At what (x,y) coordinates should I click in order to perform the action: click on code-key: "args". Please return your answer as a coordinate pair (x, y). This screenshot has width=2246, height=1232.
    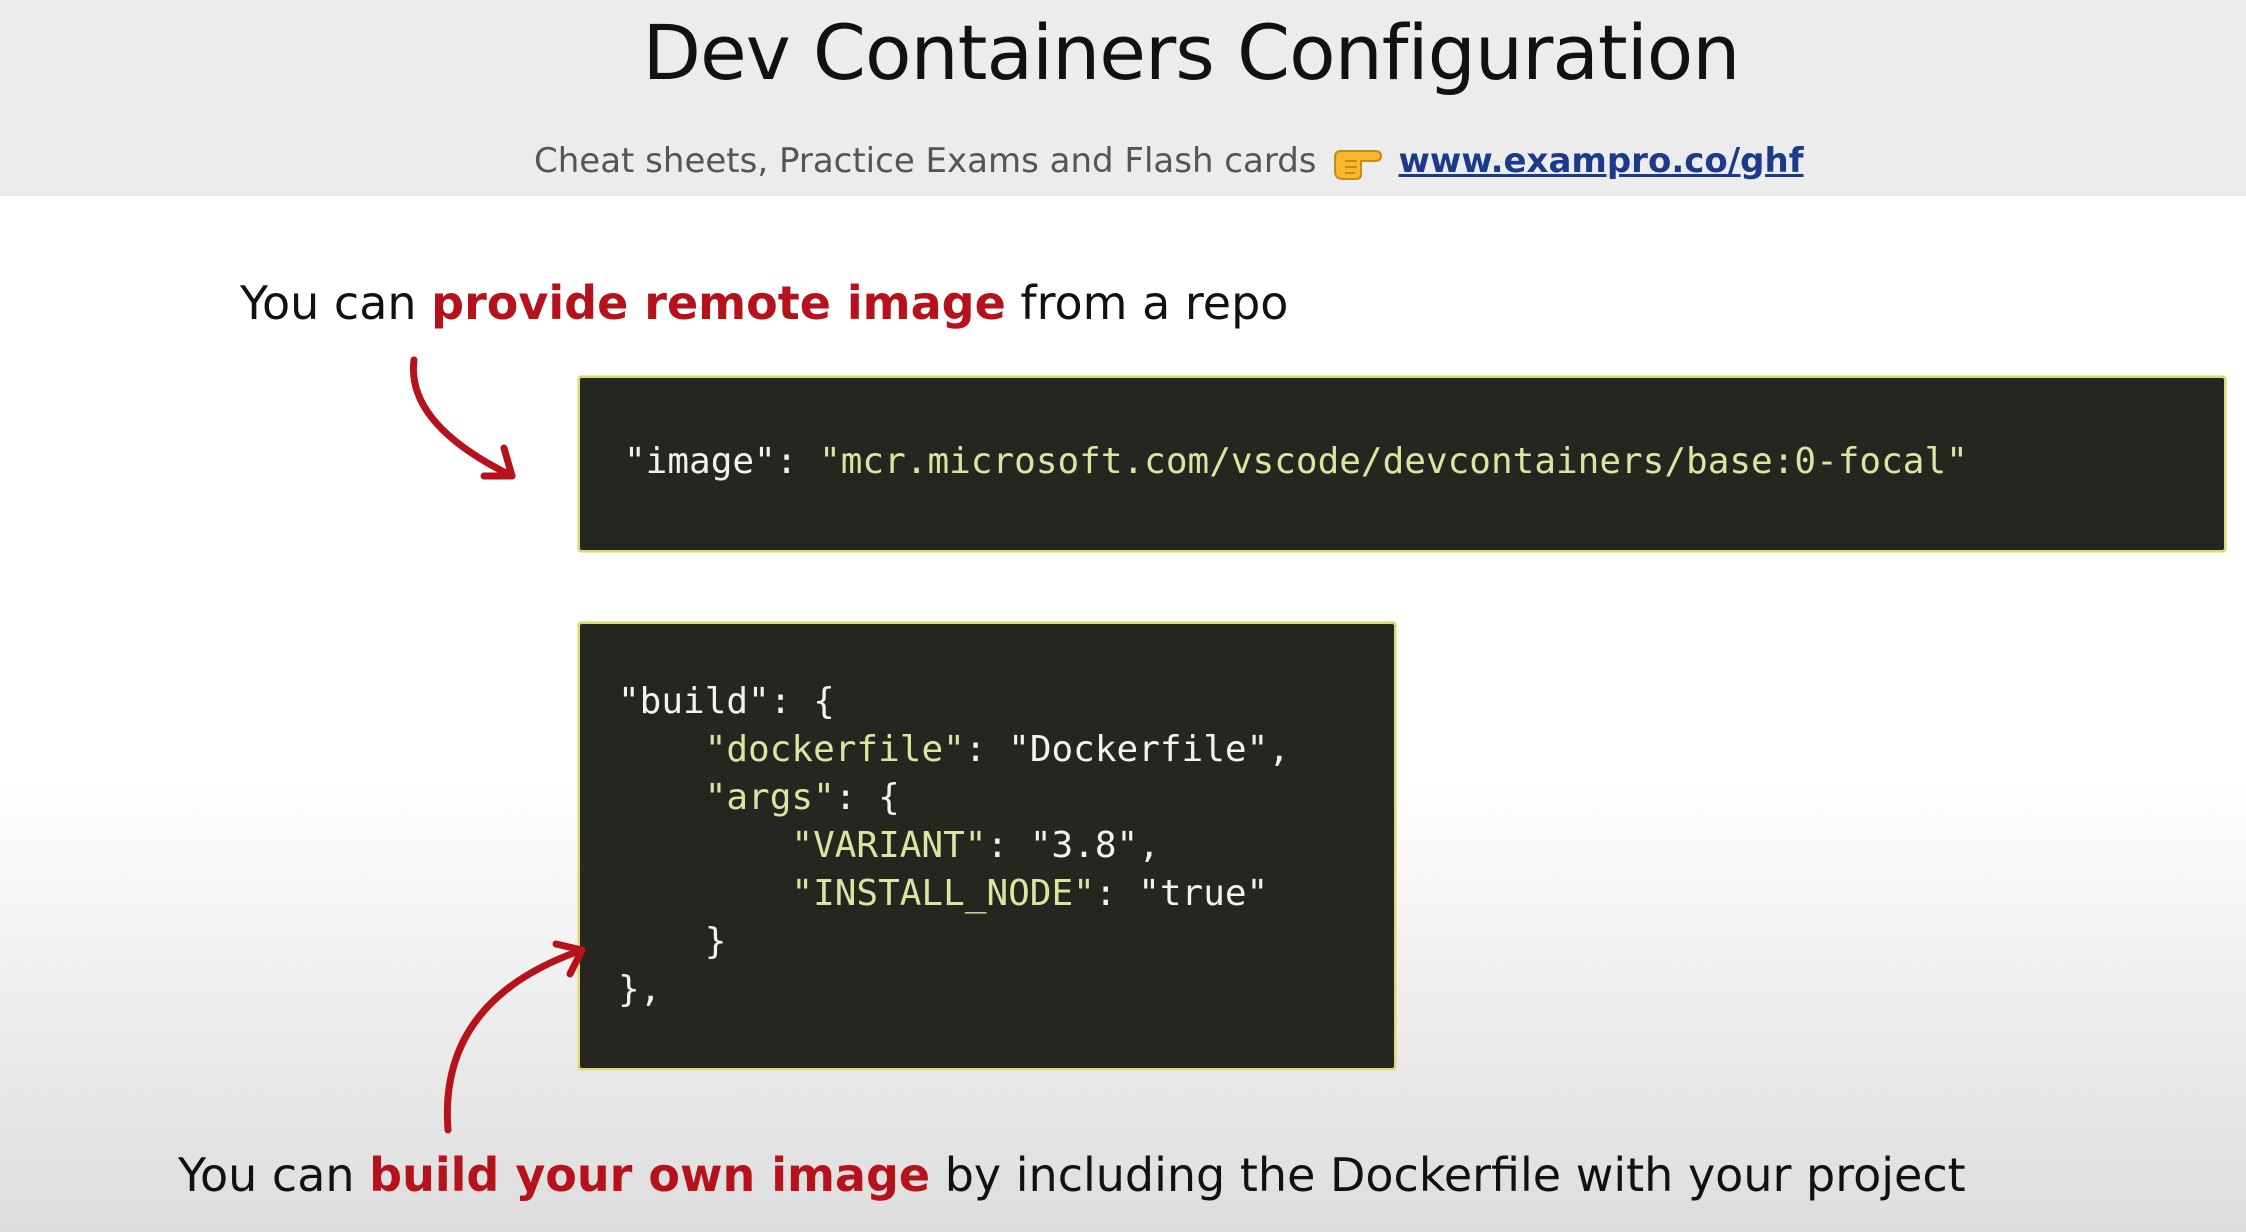
    Looking at the image, I should click on (769, 797).